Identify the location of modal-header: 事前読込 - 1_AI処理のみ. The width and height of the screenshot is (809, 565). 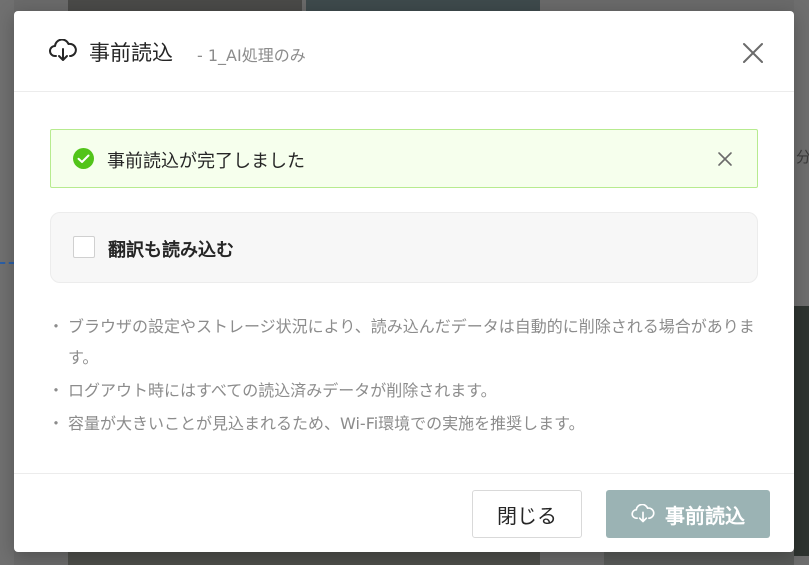
(404, 51).